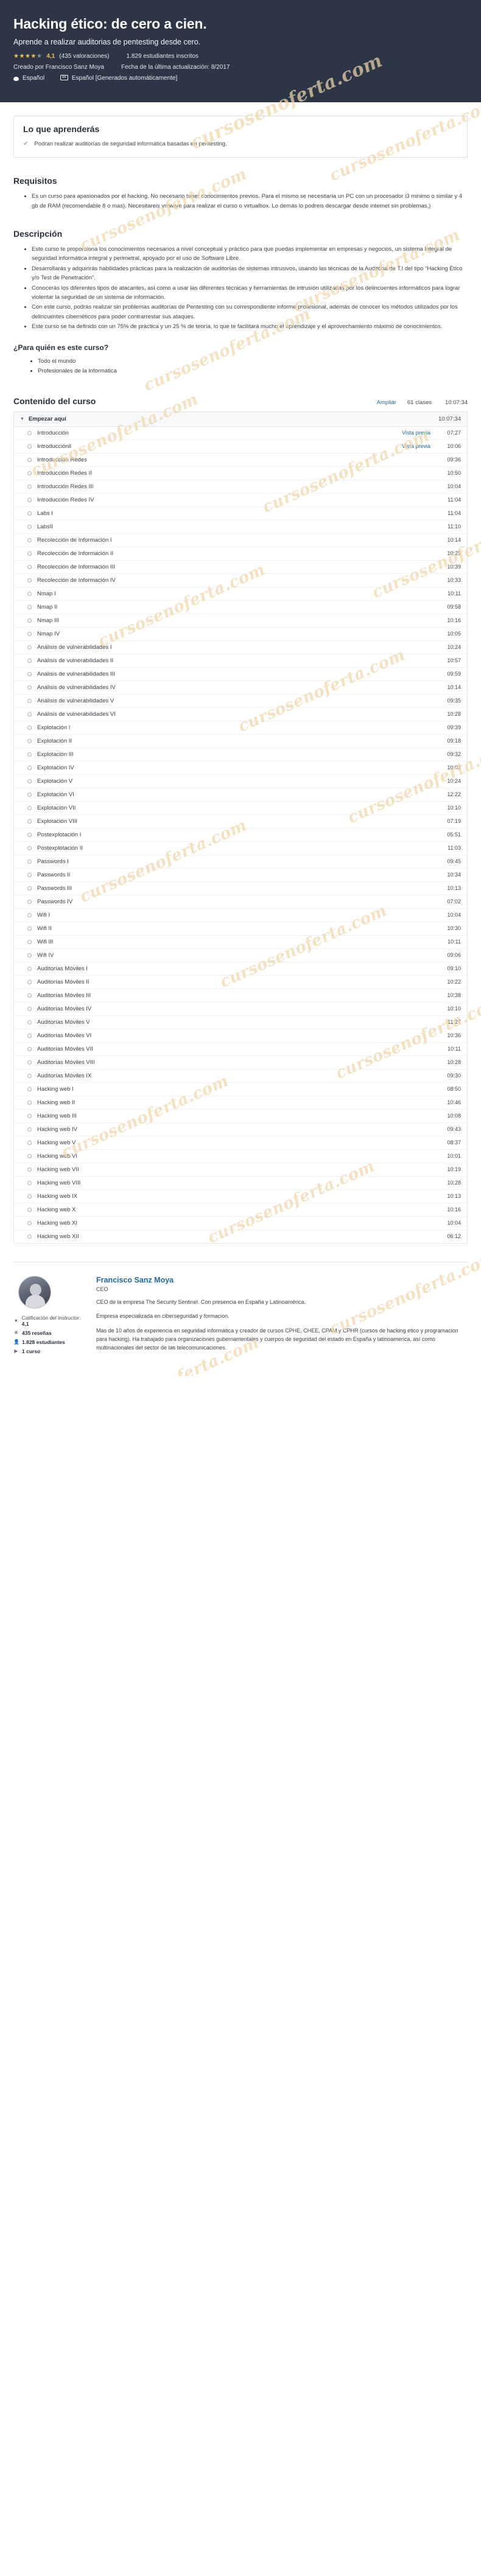 This screenshot has width=481, height=2576. I want to click on lecture-row: Passwords IV 07:02, so click(240, 902).